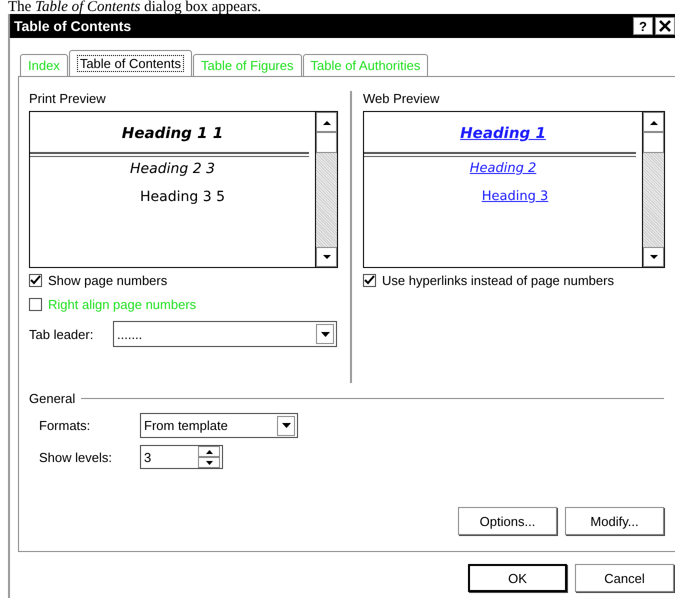 This screenshot has width=675, height=598. Describe the element at coordinates (122, 304) in the screenshot. I see `checkbox-label: Right align page numbers` at that location.